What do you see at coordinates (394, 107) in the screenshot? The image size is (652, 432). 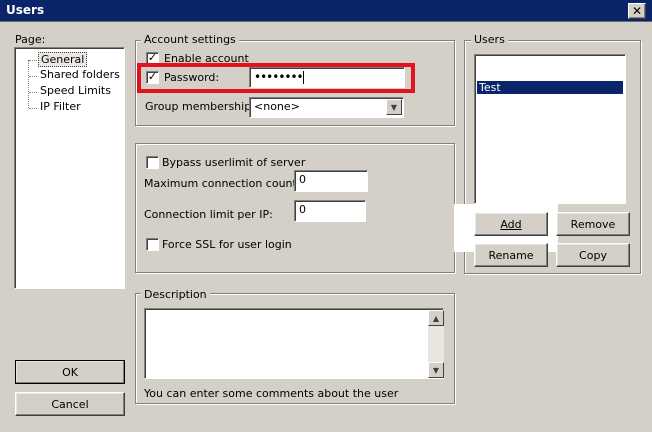 I see `chevron-down-icon: ▼` at bounding box center [394, 107].